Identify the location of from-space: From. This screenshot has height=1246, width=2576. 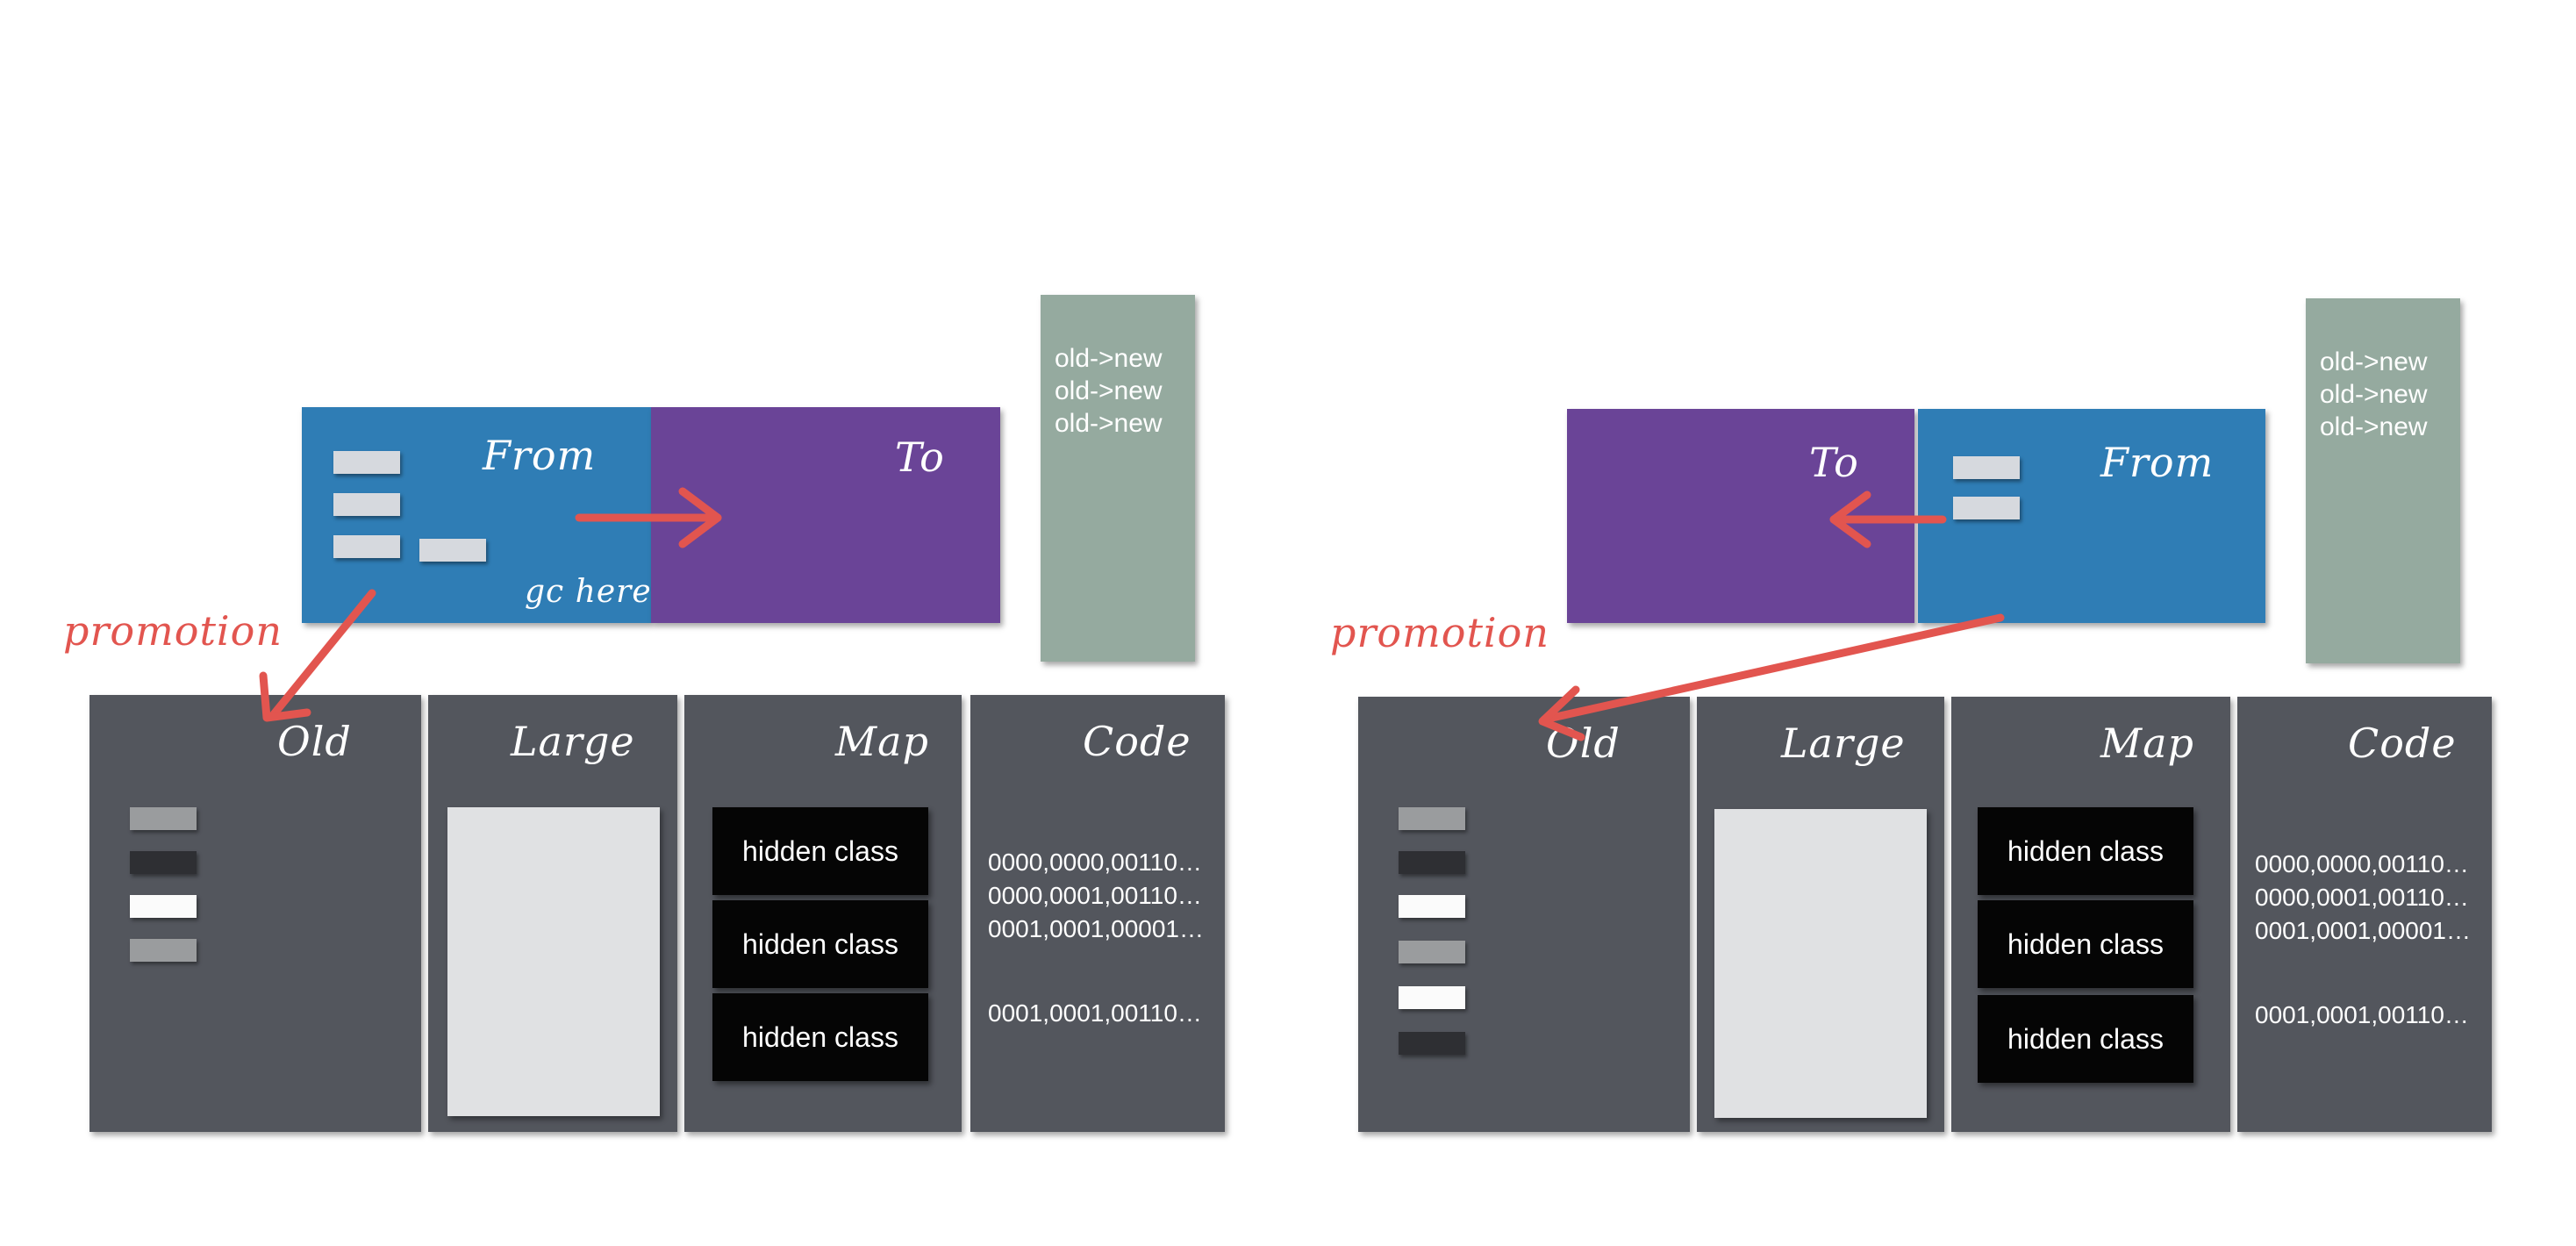
(2091, 516).